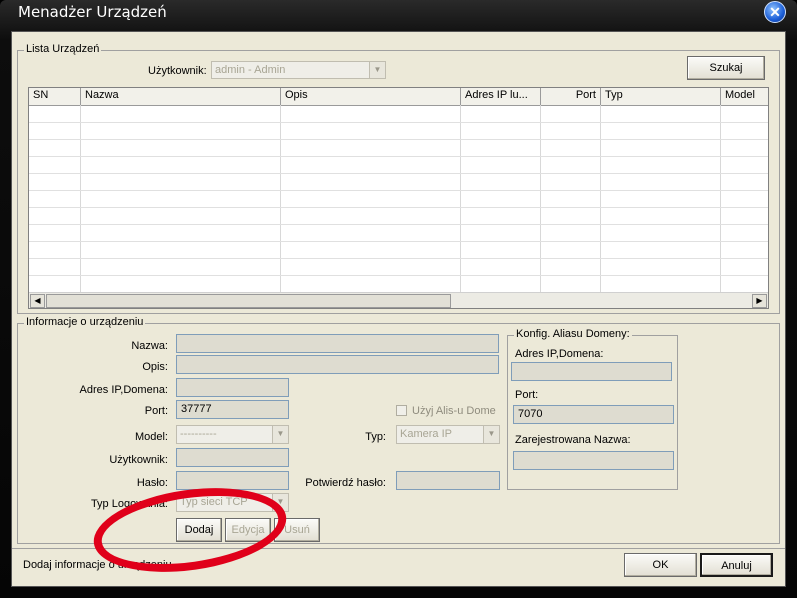  What do you see at coordinates (298, 70) in the screenshot?
I see `list-user-select: admin - Admin ▼` at bounding box center [298, 70].